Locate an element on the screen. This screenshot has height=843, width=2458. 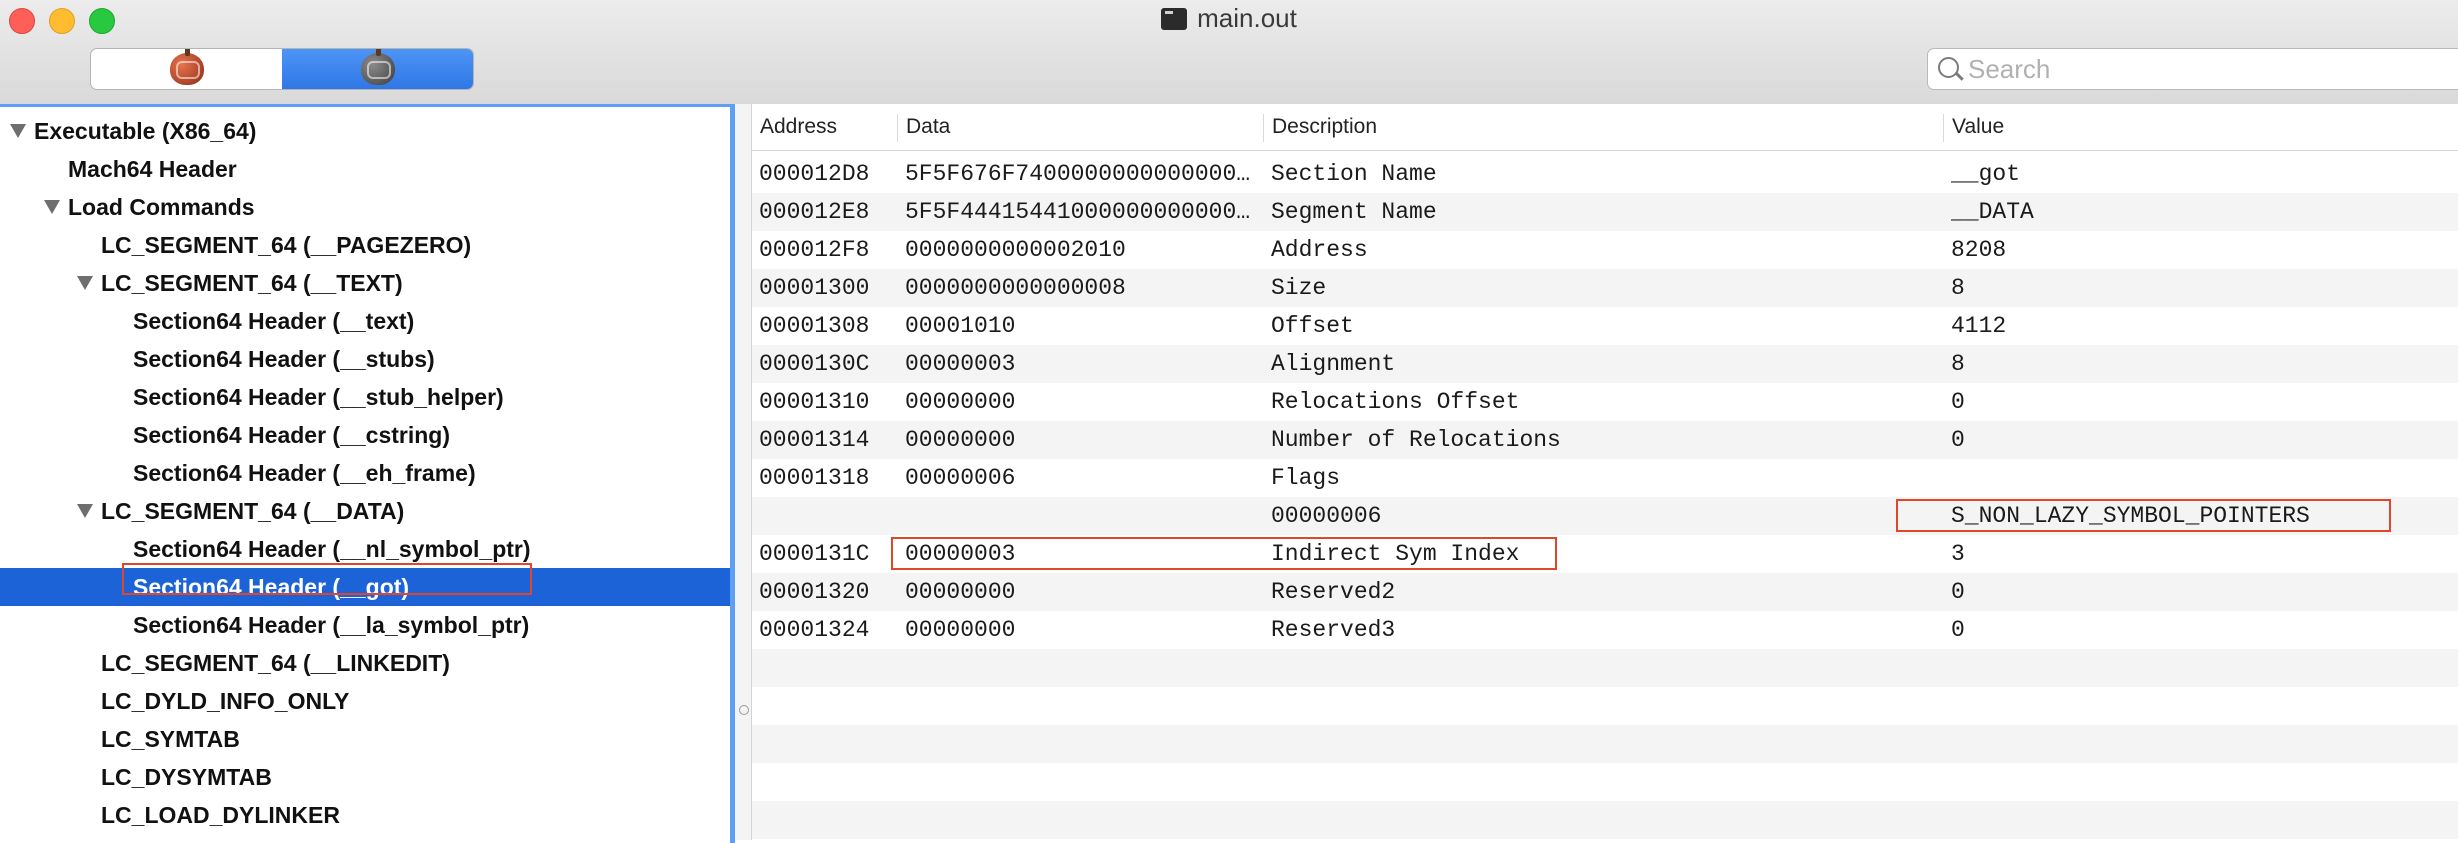
cell-address: 000012D8 is located at coordinates (814, 174).